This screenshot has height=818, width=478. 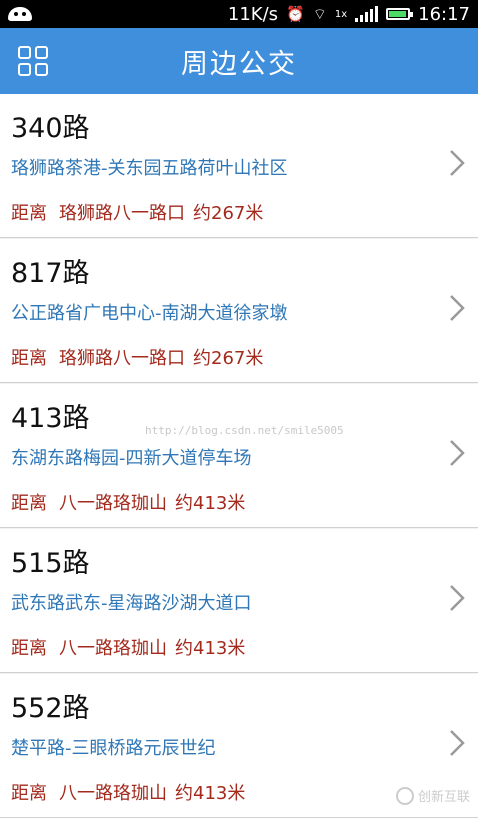 I want to click on clock: 16:17, so click(x=444, y=14).